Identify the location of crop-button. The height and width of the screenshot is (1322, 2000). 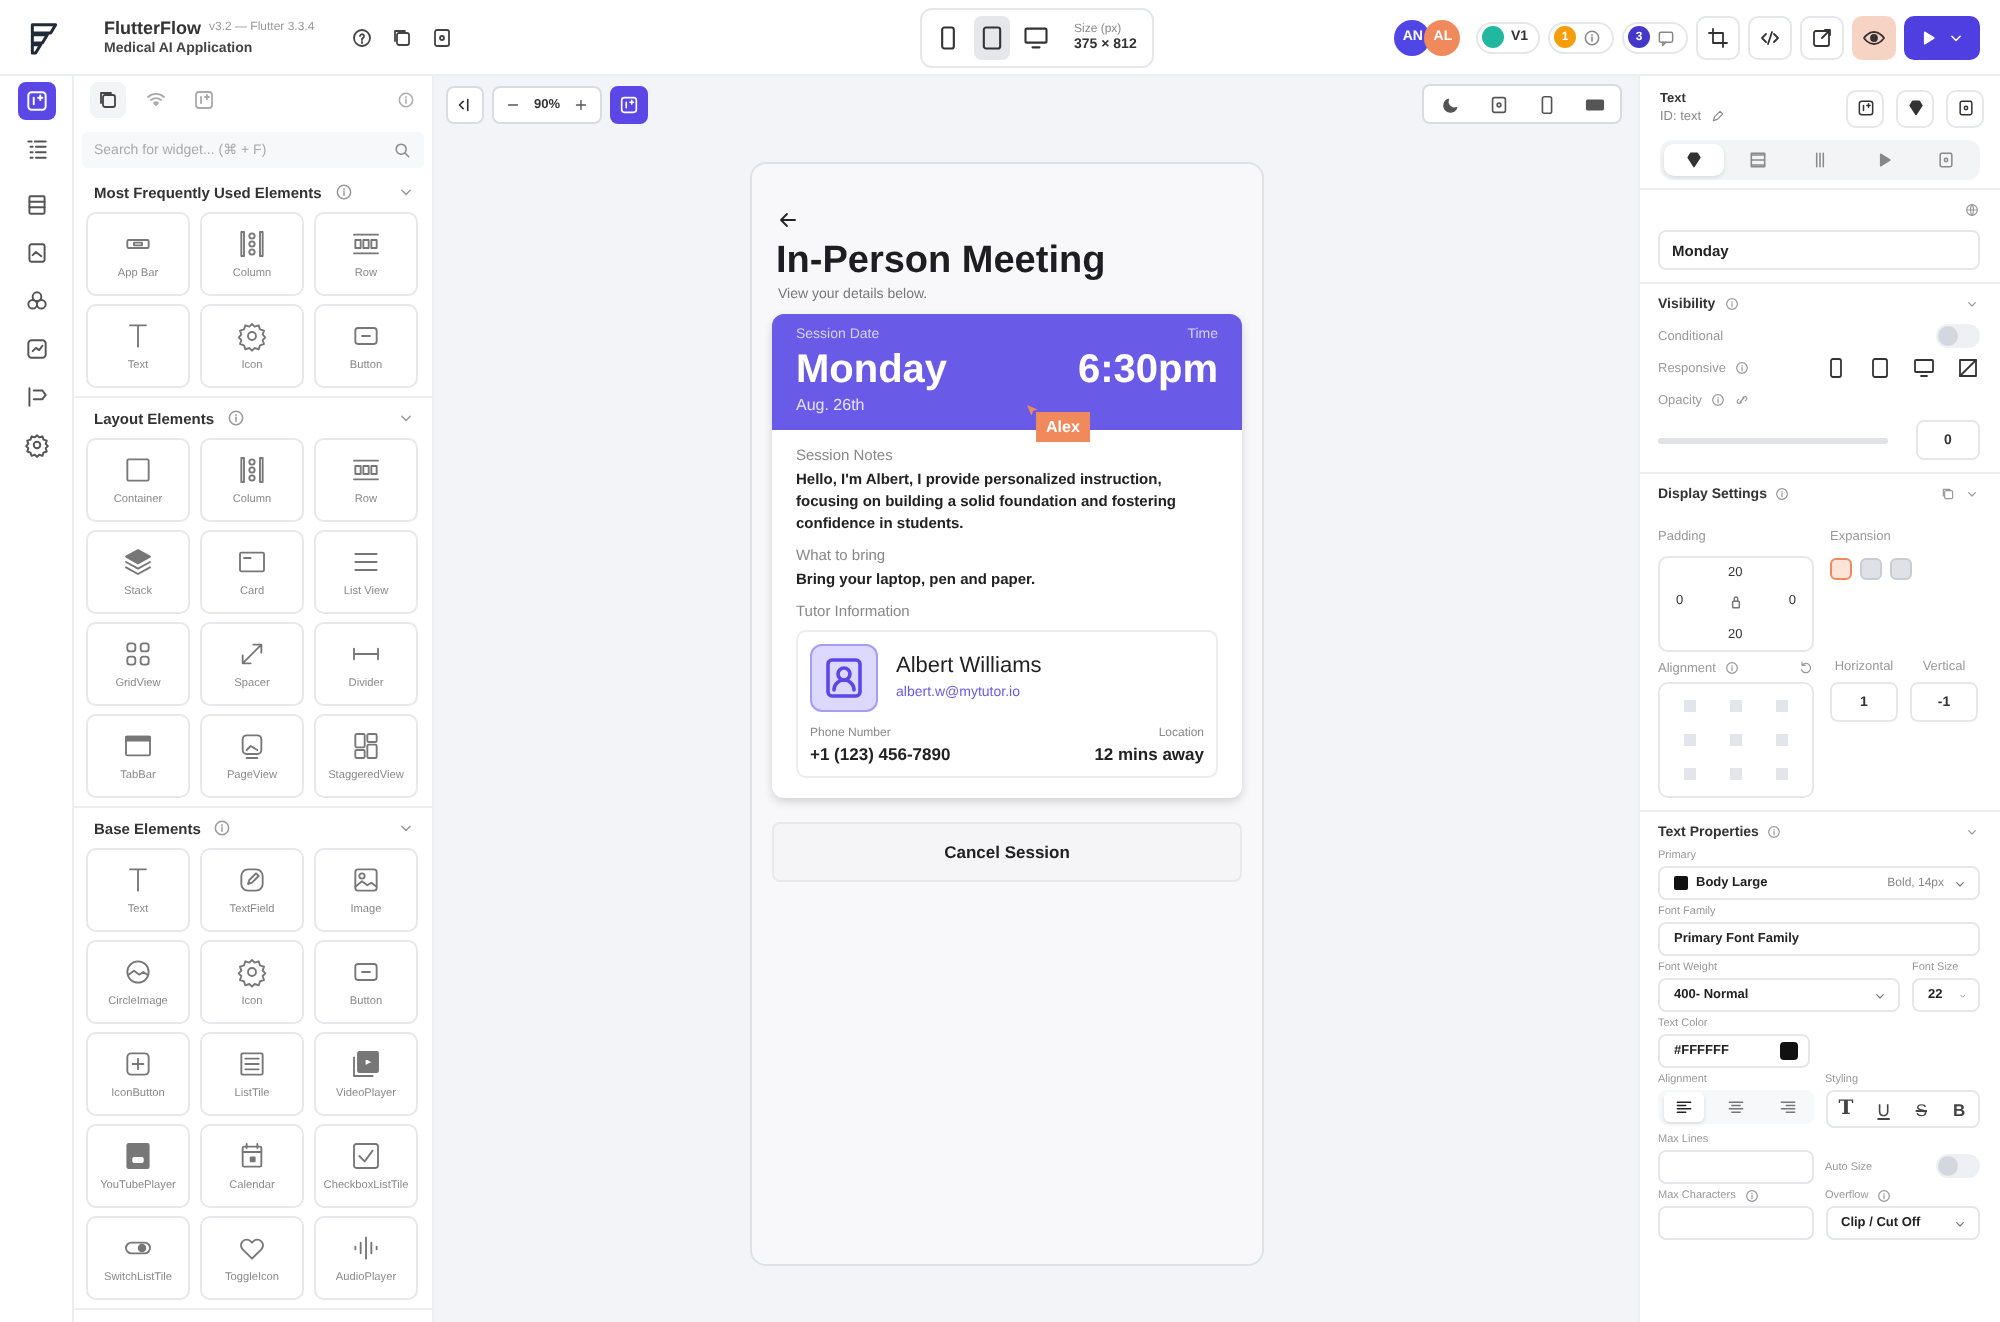
(1718, 37).